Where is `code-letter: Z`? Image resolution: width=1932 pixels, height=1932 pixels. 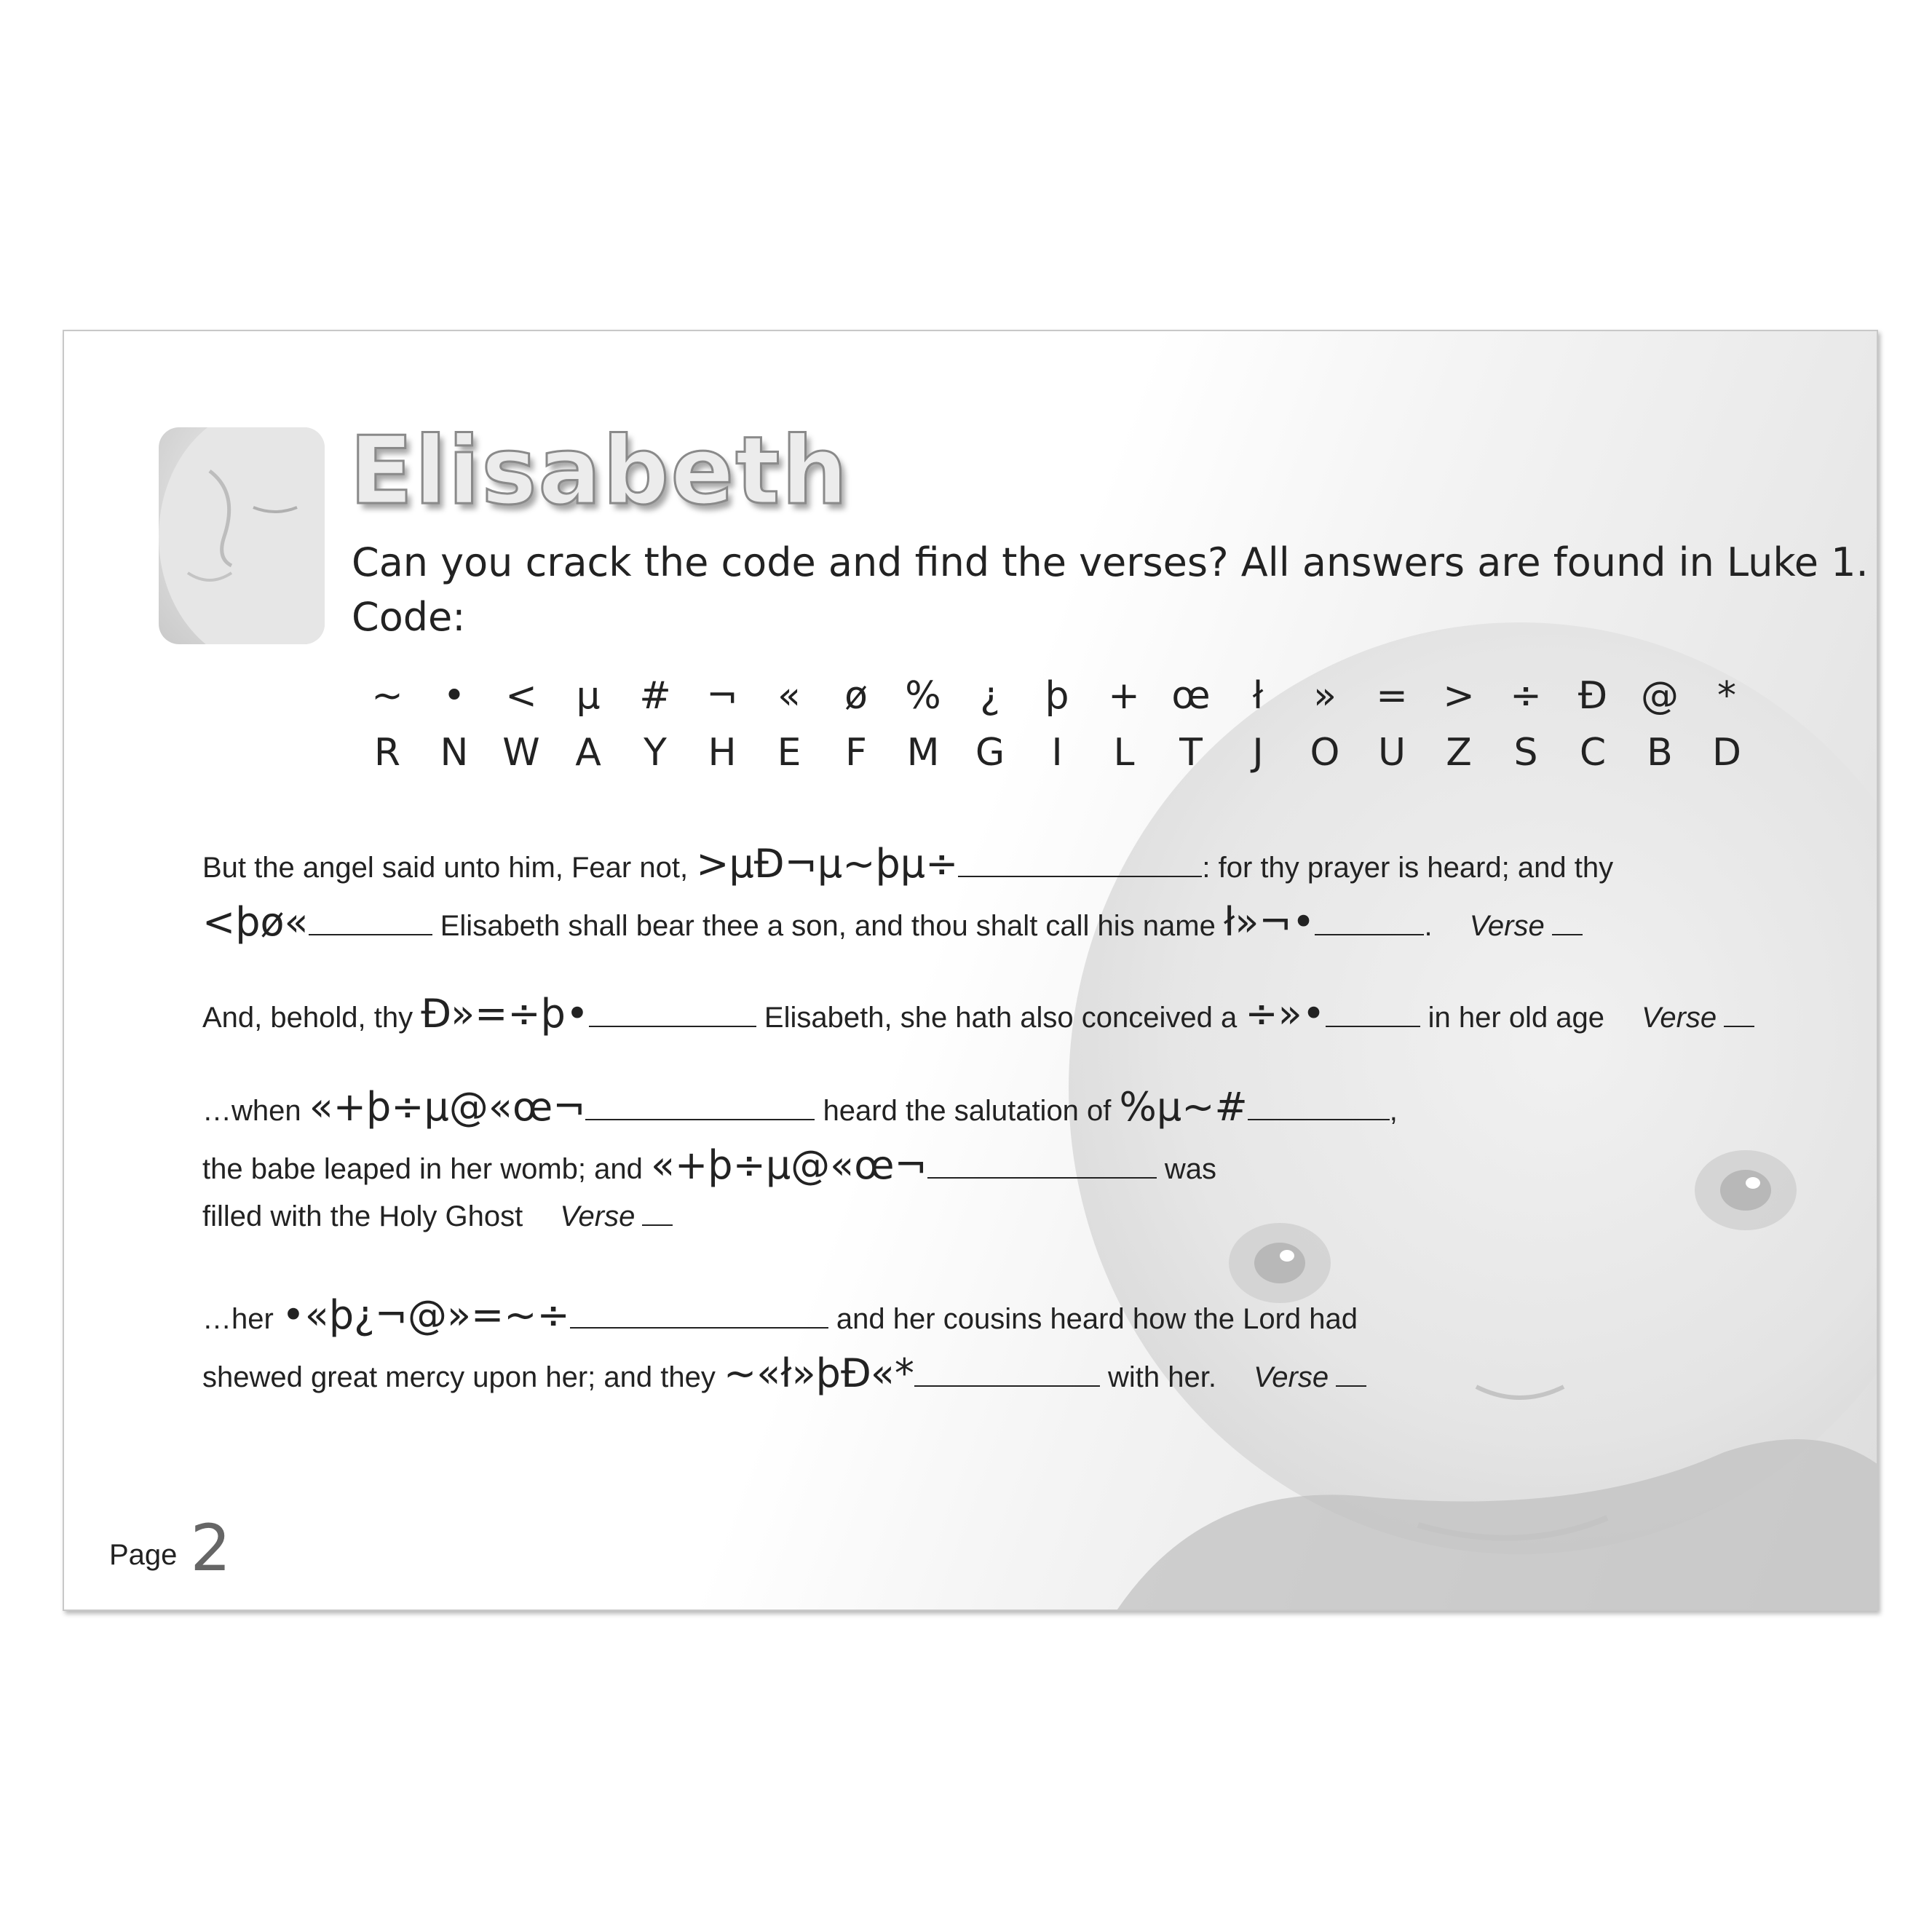
code-letter: Z is located at coordinates (1459, 753).